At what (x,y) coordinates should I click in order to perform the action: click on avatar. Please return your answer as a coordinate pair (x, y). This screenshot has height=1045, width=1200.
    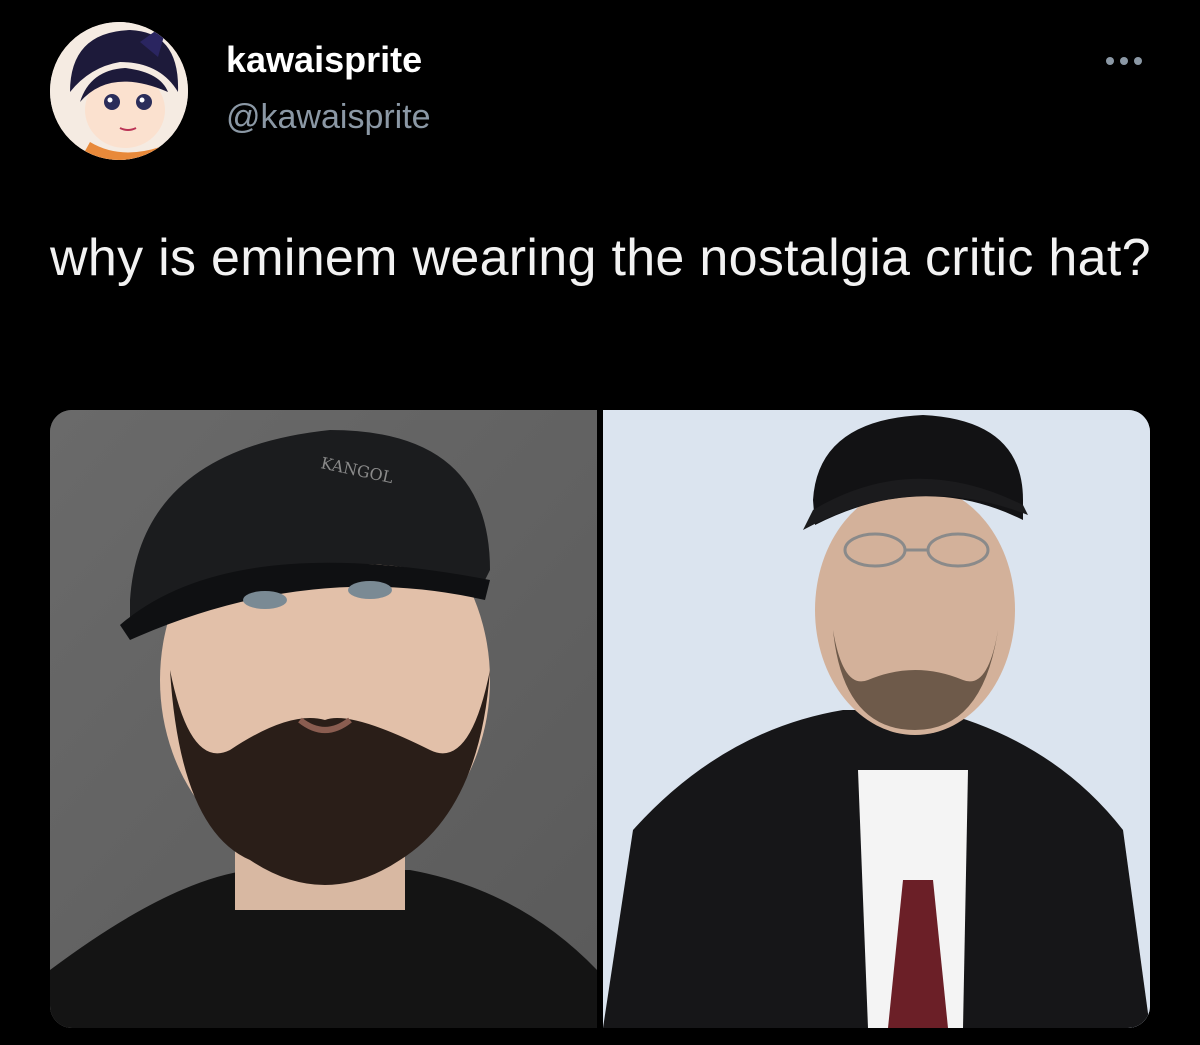
    Looking at the image, I should click on (119, 91).